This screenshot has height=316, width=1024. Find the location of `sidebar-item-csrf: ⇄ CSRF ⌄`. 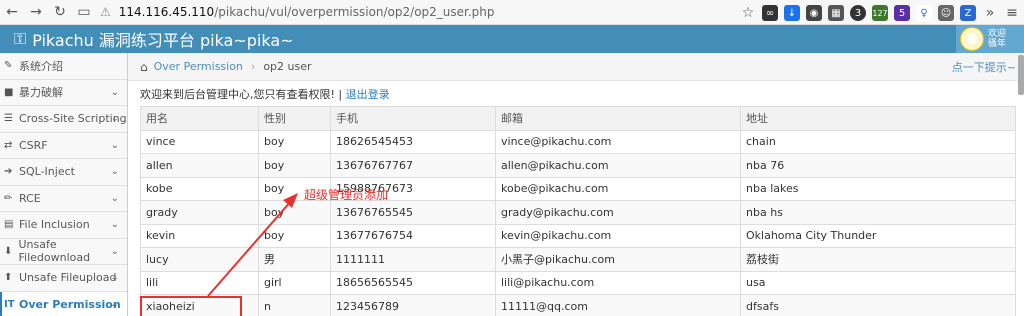

sidebar-item-csrf: ⇄ CSRF ⌄ is located at coordinates (63, 145).